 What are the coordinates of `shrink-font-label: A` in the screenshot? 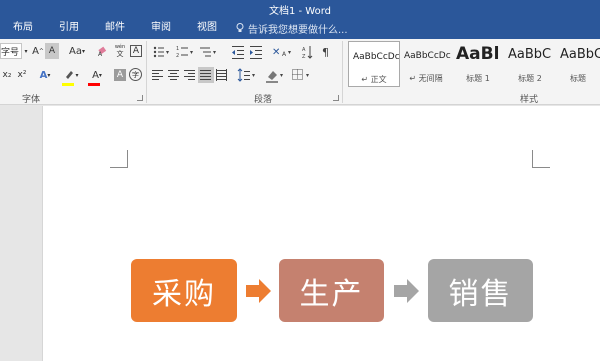 It's located at (52, 51).